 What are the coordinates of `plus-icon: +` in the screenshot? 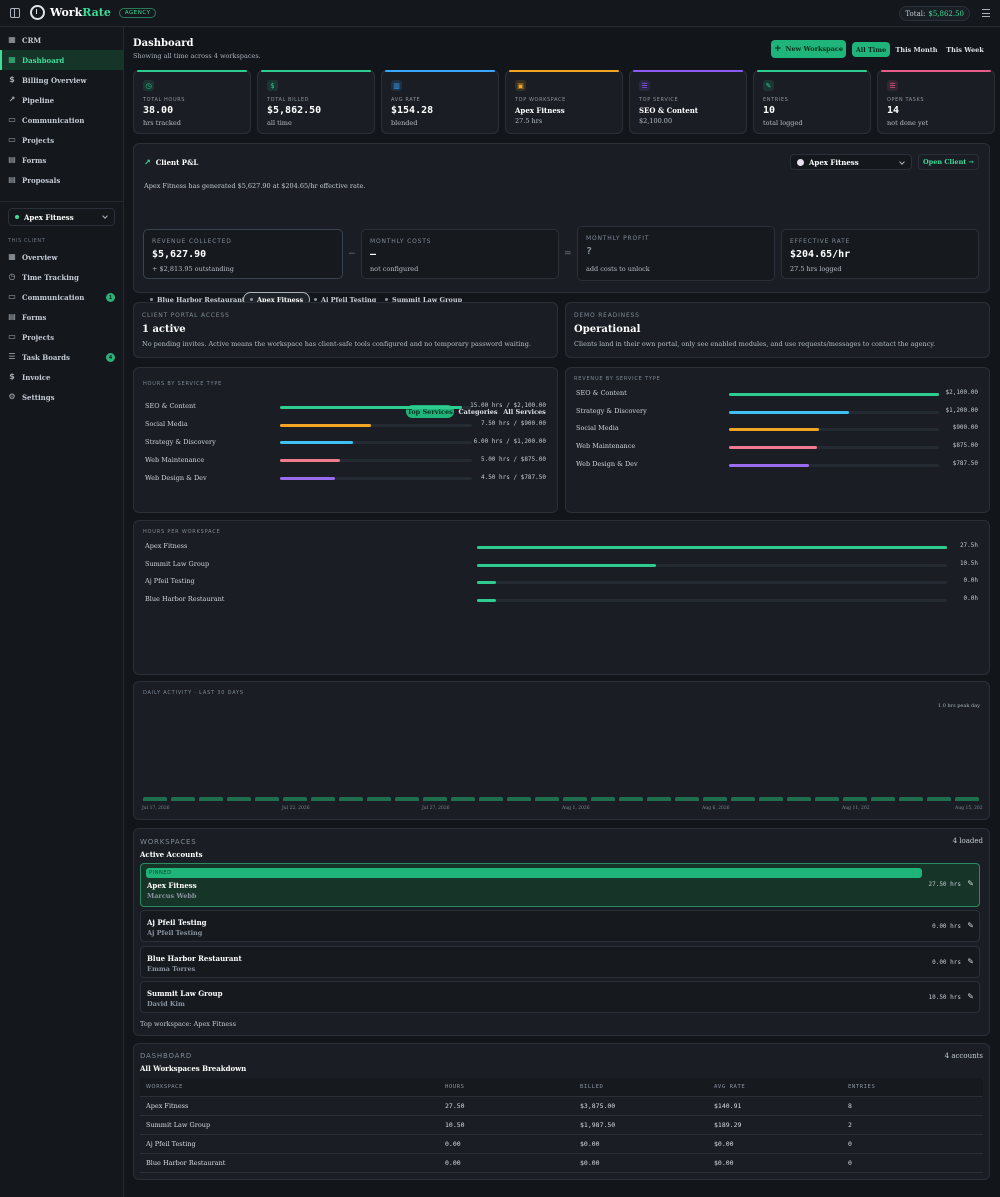 It's located at (777, 49).